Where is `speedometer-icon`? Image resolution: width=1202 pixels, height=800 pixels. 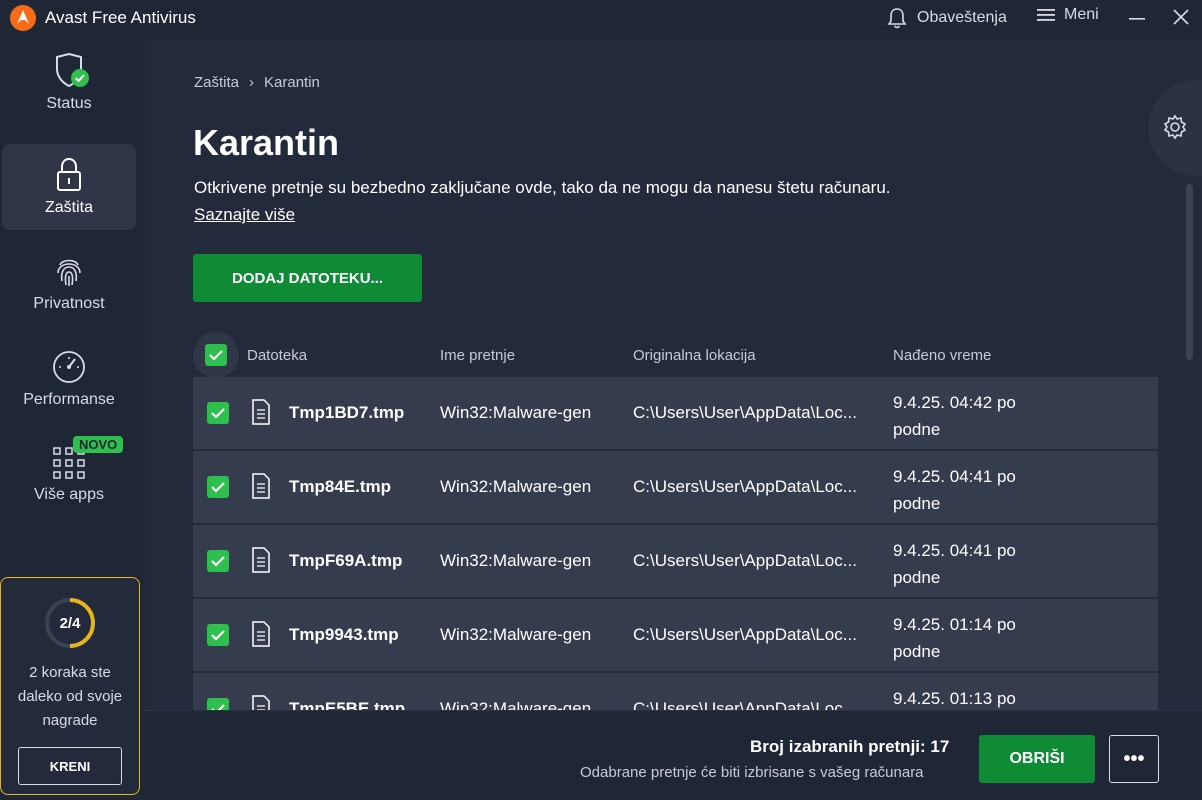 speedometer-icon is located at coordinates (69, 367).